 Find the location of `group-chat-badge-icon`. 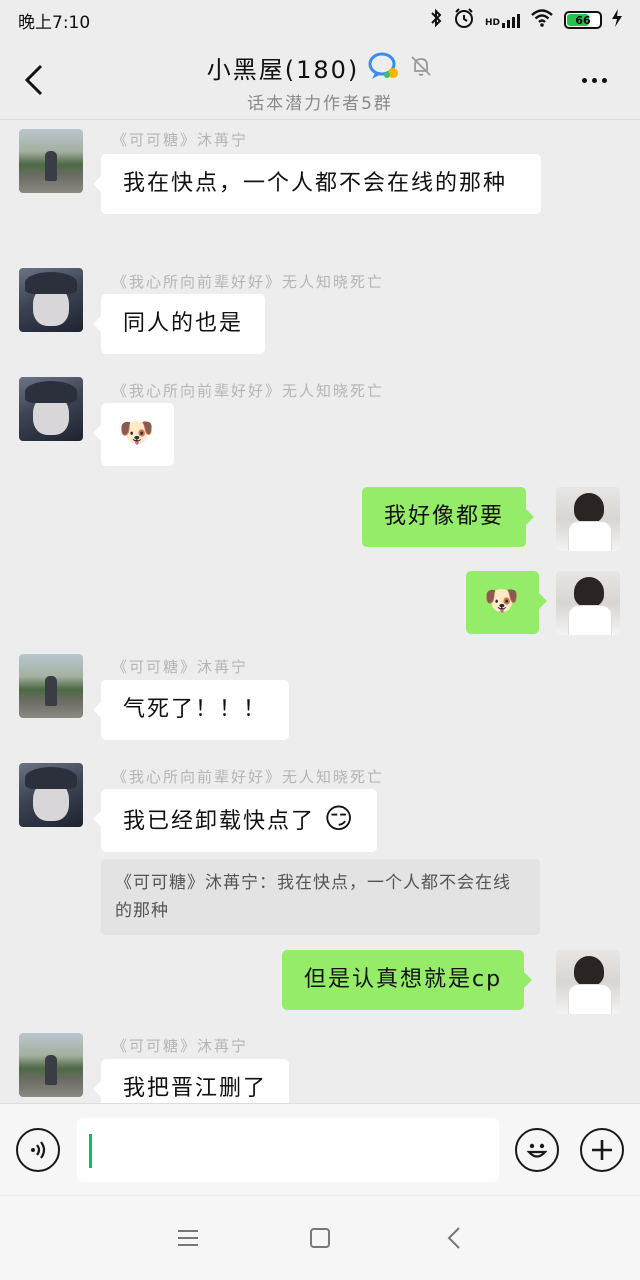

group-chat-badge-icon is located at coordinates (384, 68).